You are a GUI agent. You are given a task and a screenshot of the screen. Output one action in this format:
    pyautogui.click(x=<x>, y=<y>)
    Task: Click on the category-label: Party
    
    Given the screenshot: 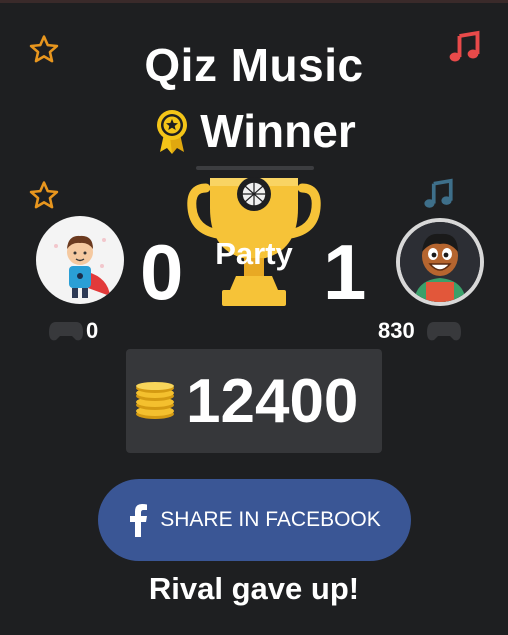 What is the action you would take?
    pyautogui.click(x=254, y=253)
    